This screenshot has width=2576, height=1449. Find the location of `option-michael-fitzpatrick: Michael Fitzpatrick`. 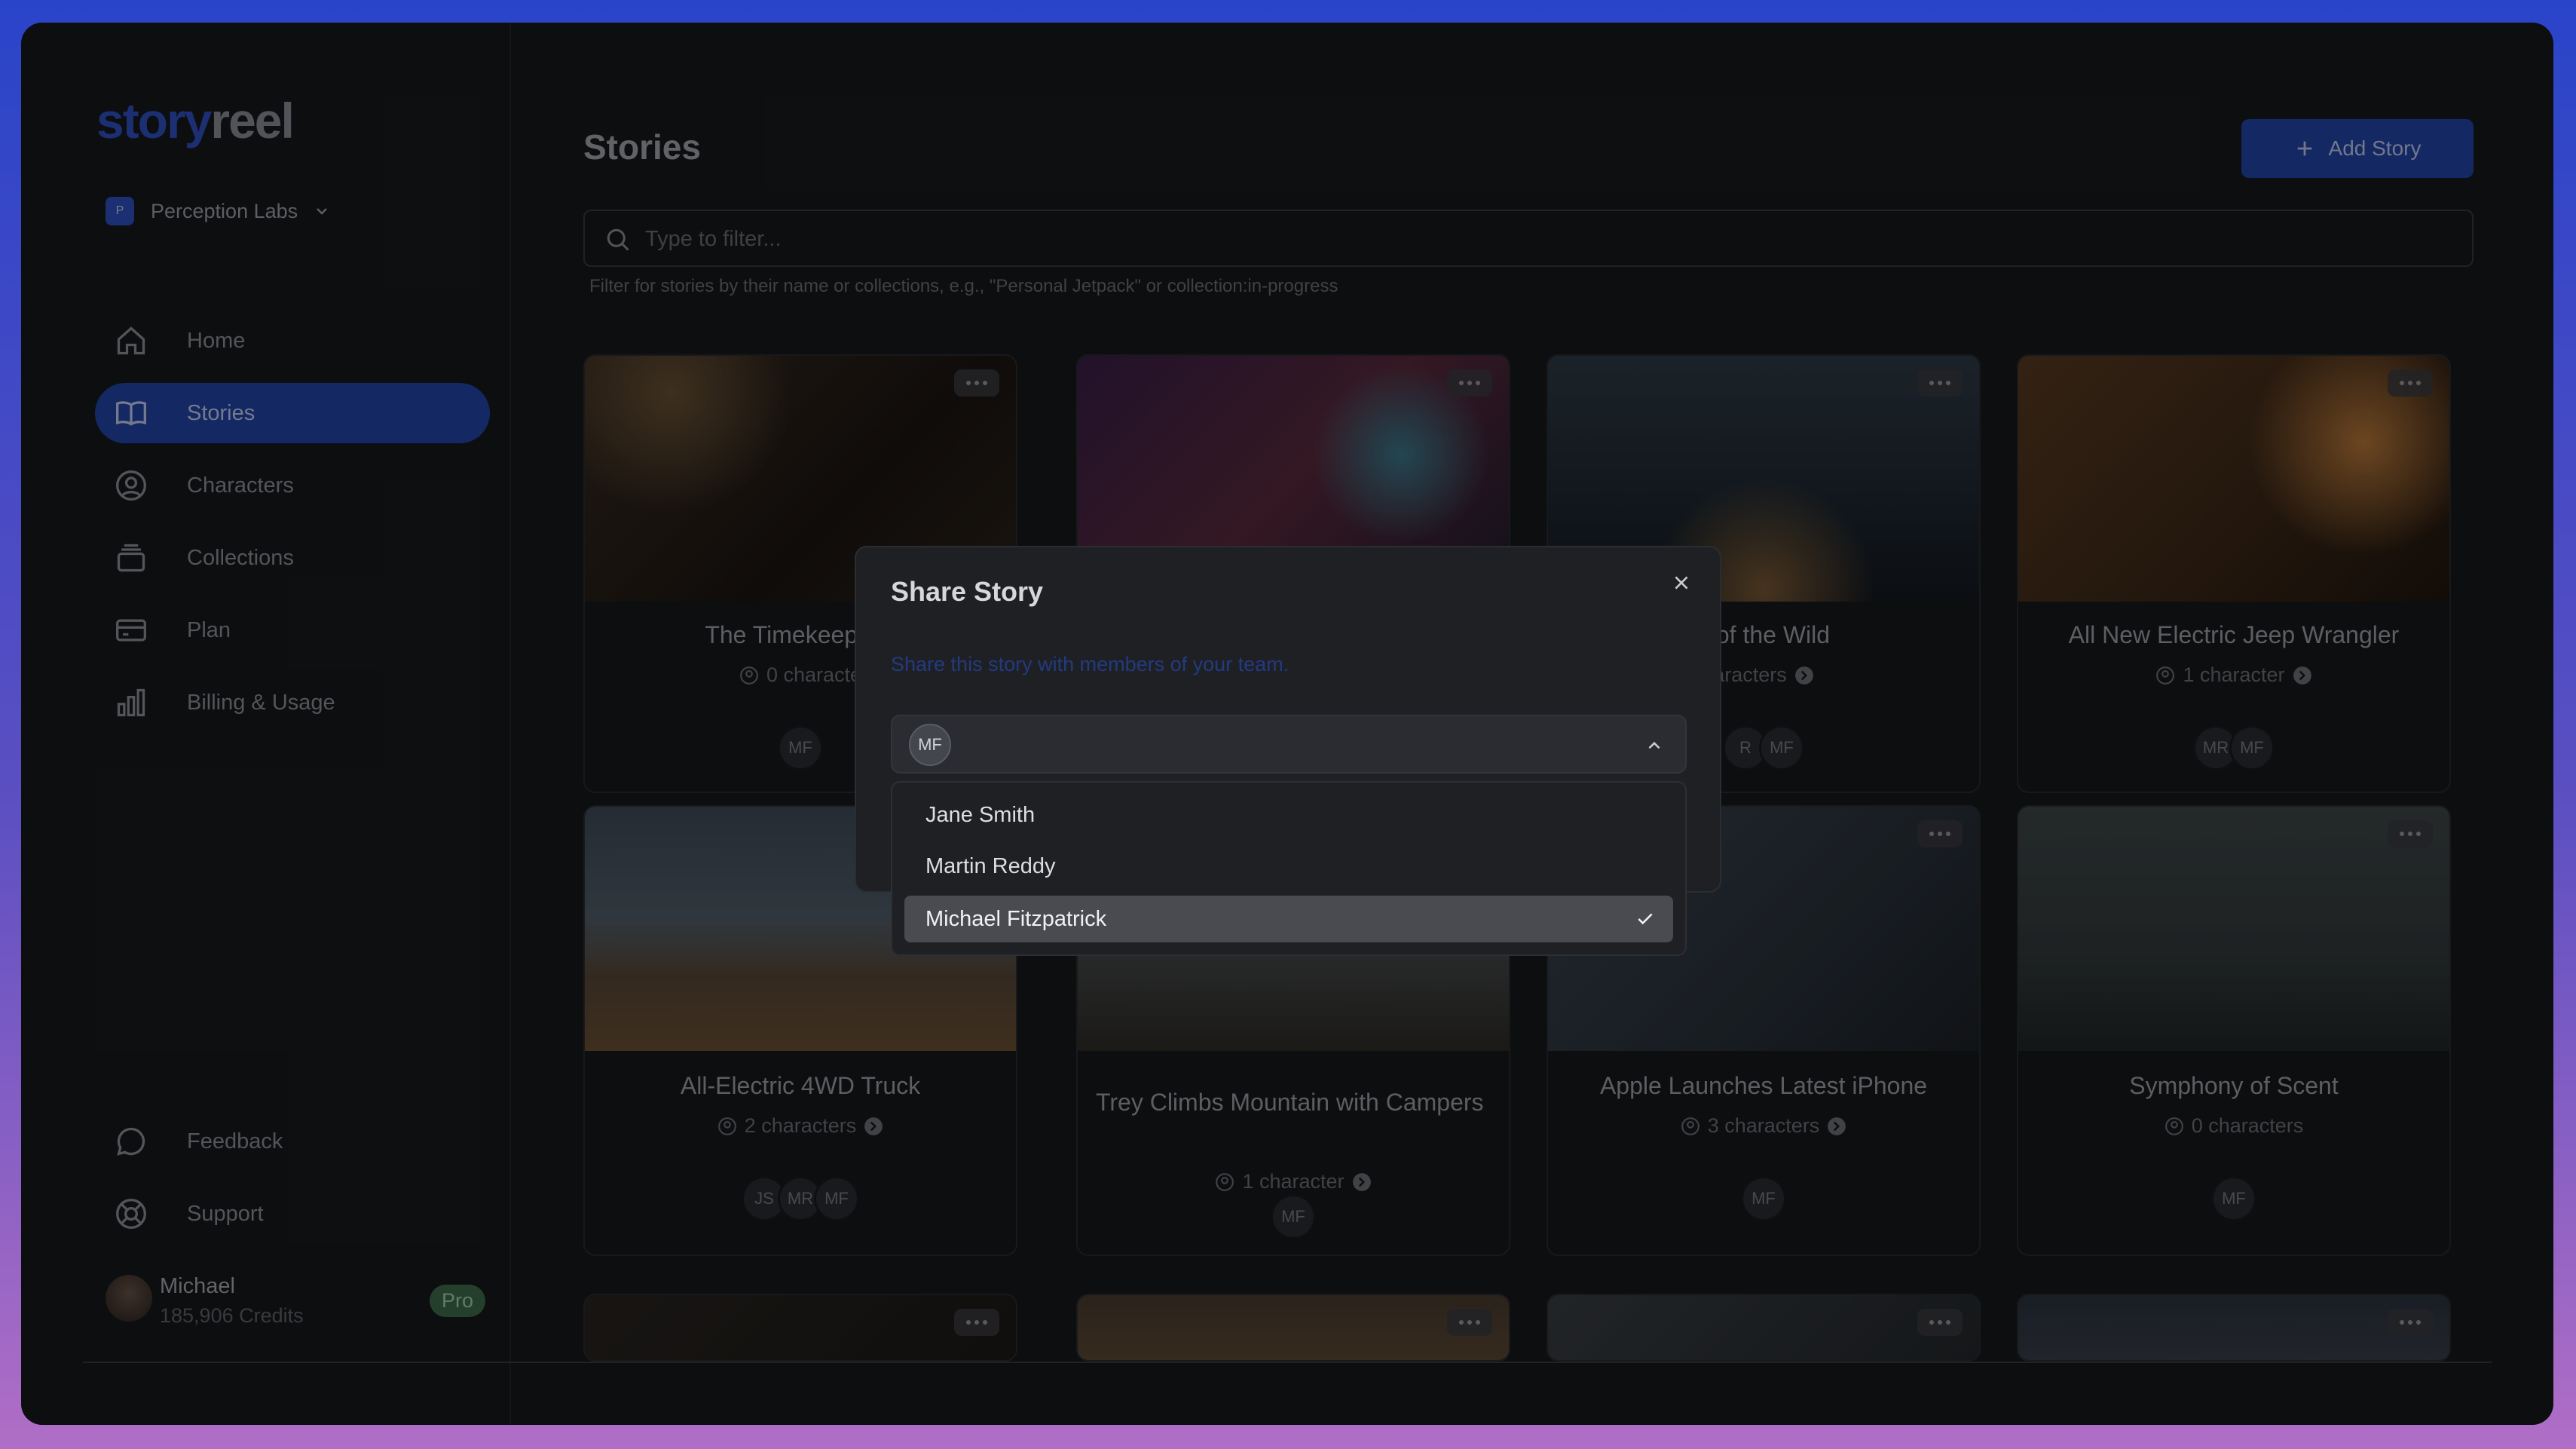

option-michael-fitzpatrick: Michael Fitzpatrick is located at coordinates (1288, 919).